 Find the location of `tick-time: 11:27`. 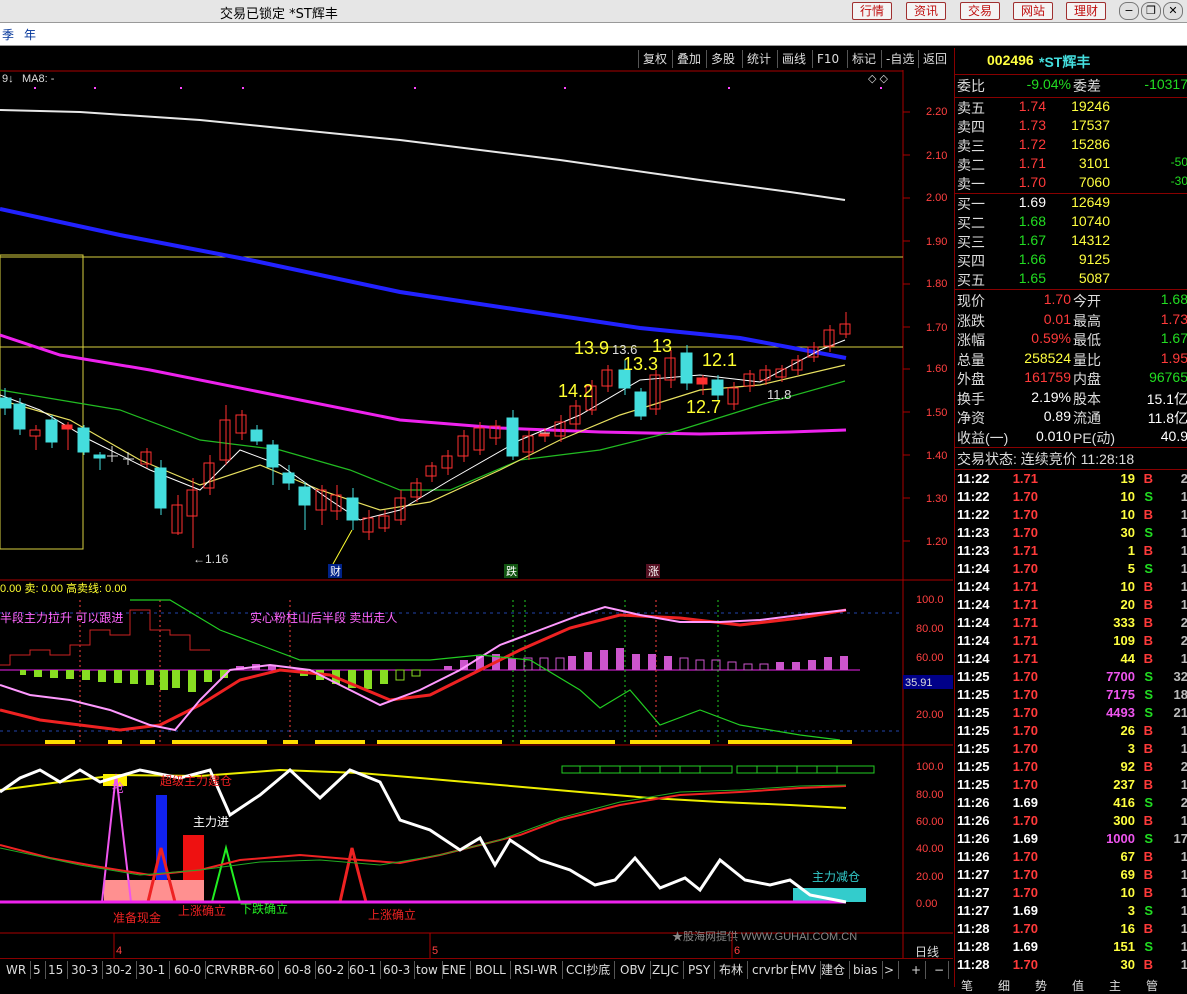

tick-time: 11:27 is located at coordinates (973, 892).